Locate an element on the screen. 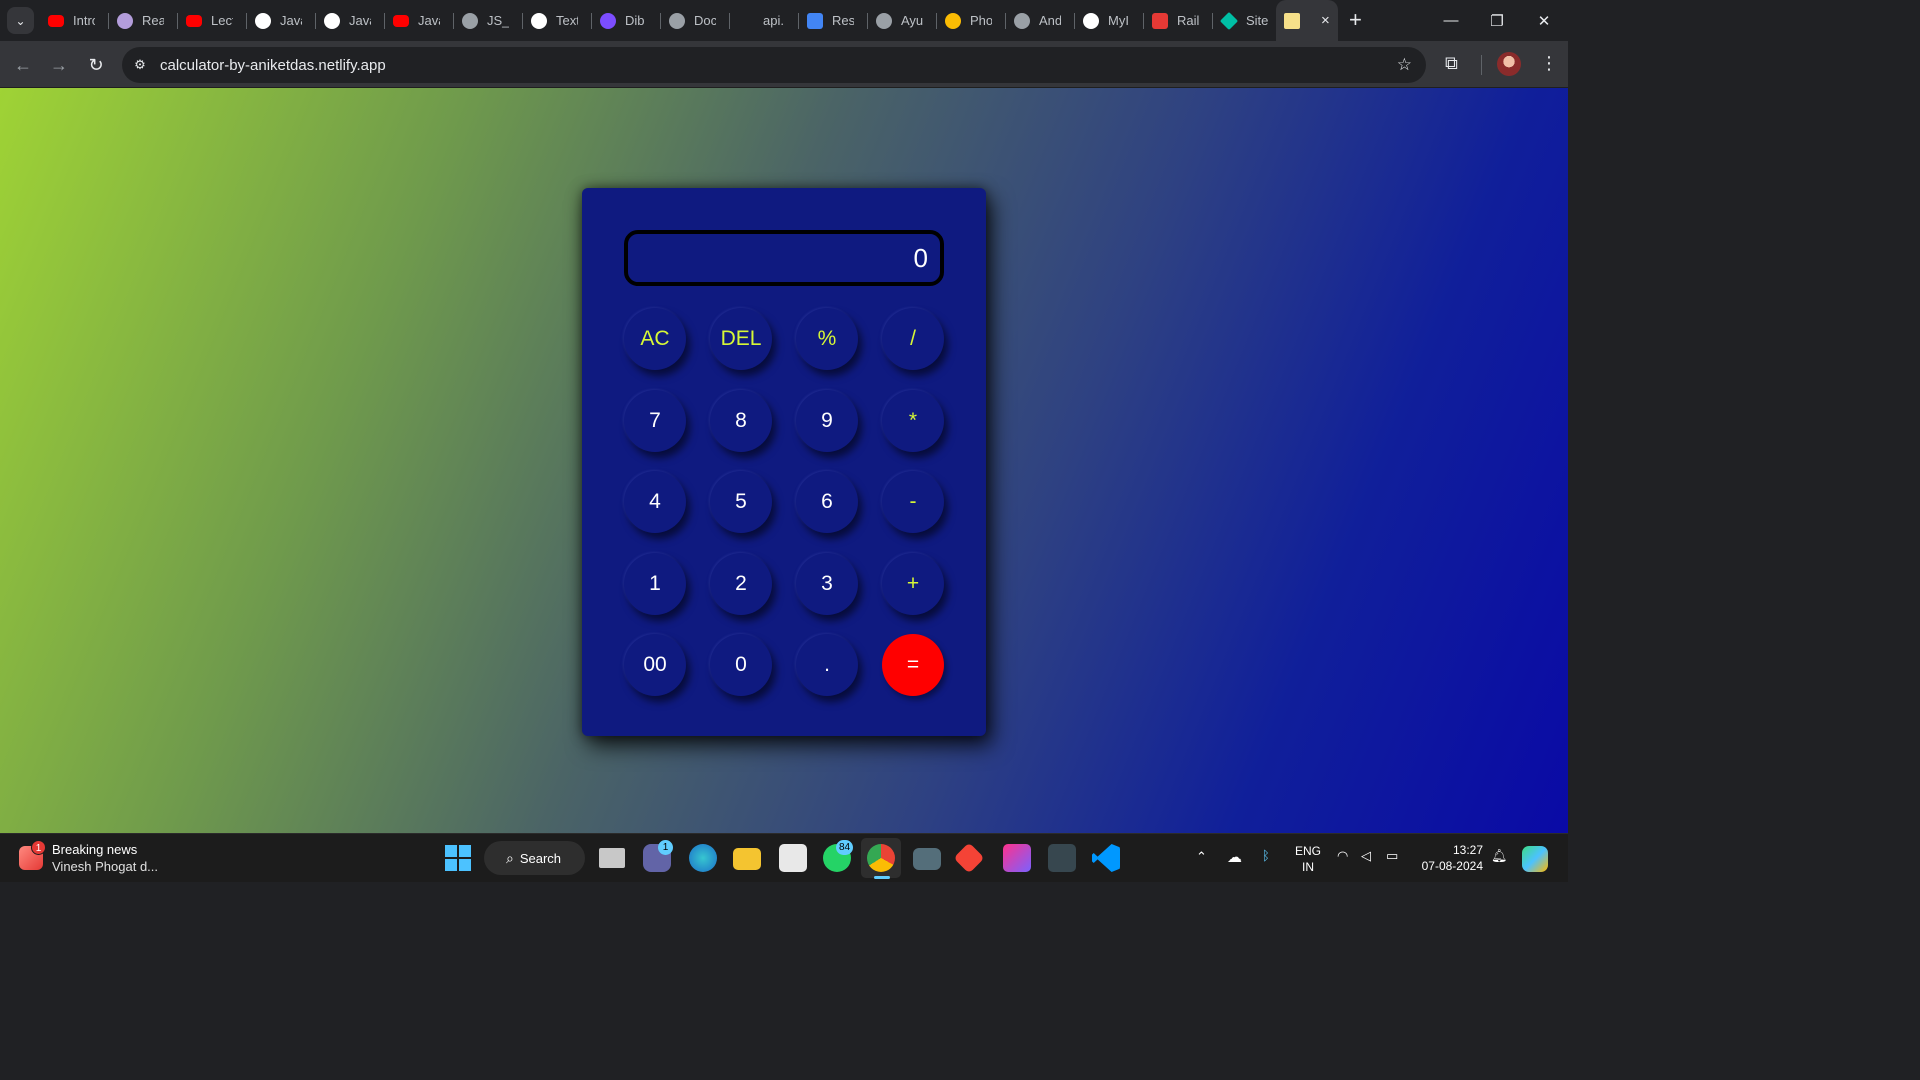 This screenshot has width=1920, height=1080. tab-item: Ayu is located at coordinates (902, 20).